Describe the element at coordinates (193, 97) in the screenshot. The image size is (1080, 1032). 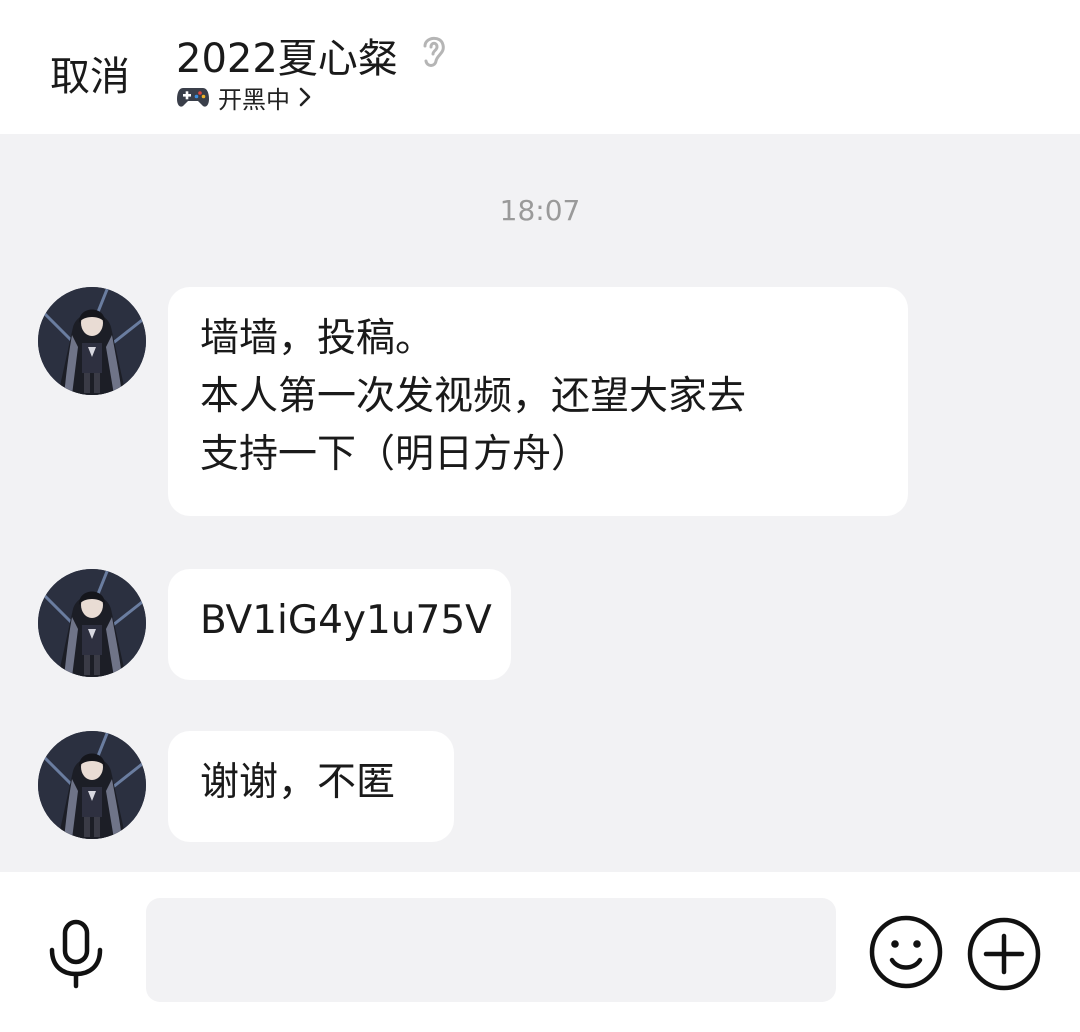
I see `gamepad-icon` at that location.